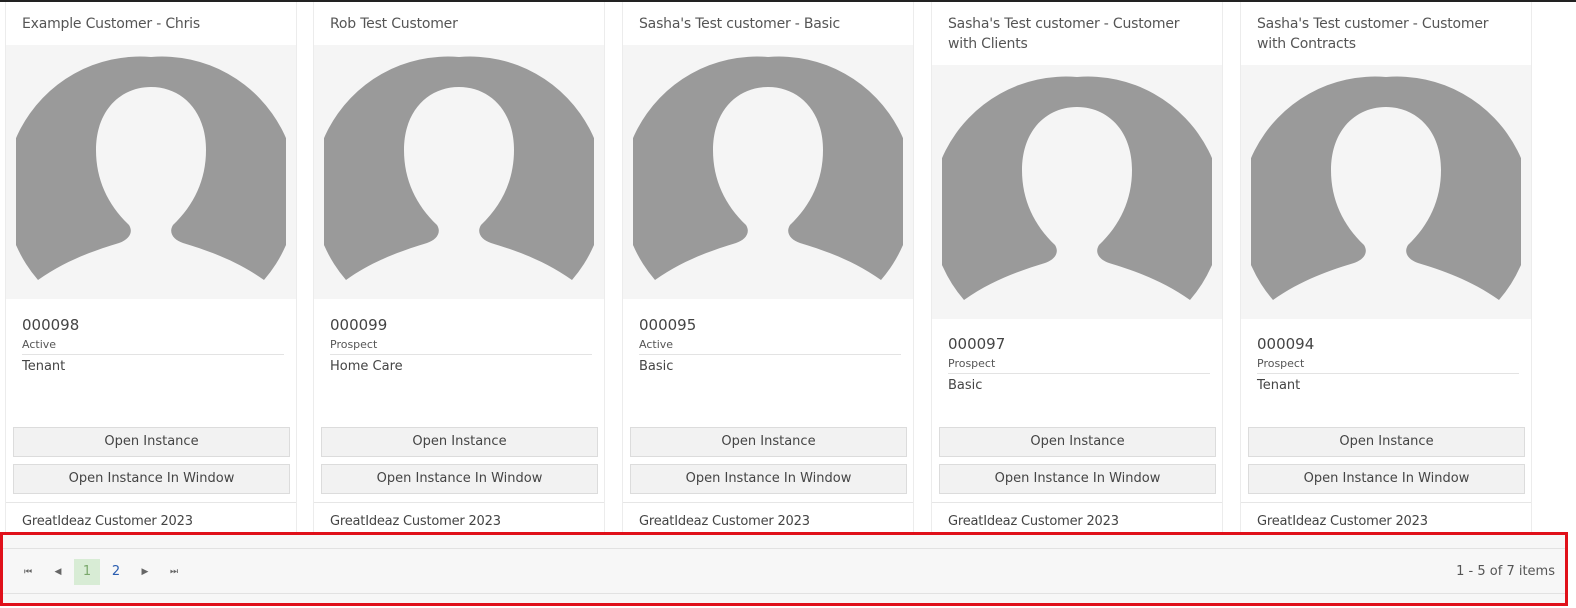 The width and height of the screenshot is (1576, 608). I want to click on customer-type: Home Care, so click(366, 366).